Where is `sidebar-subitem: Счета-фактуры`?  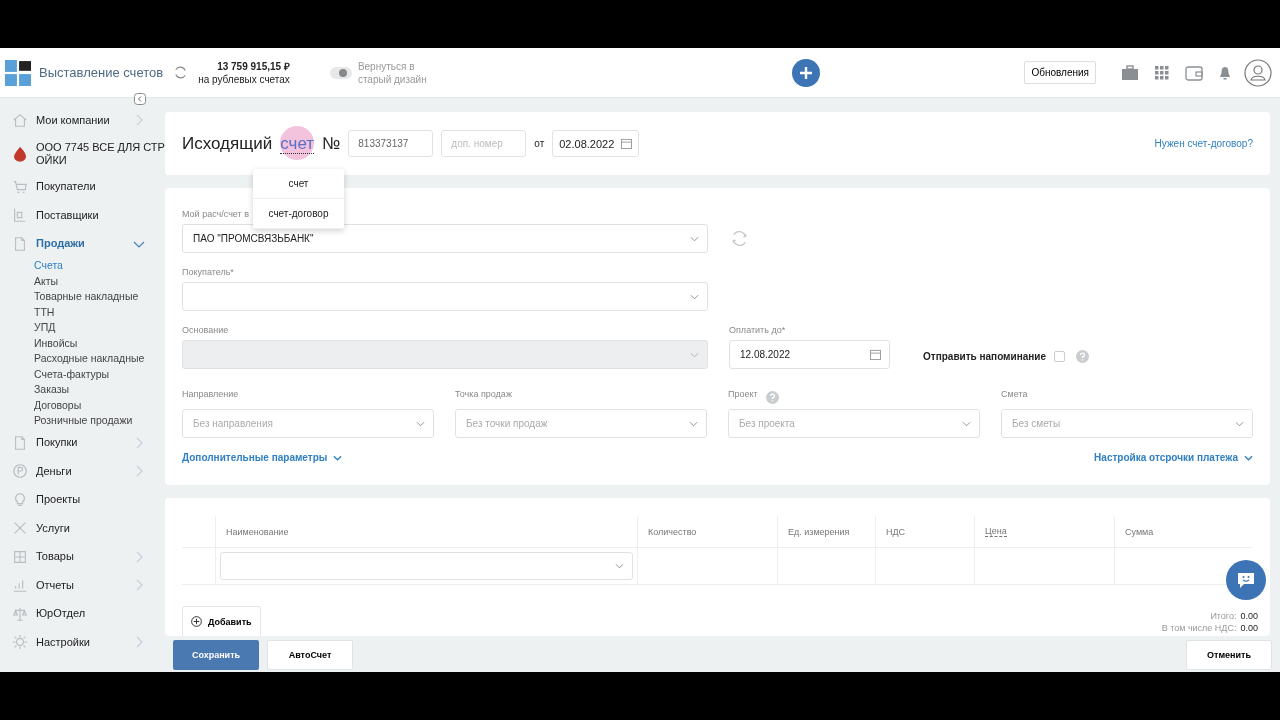
sidebar-subitem: Счета-фактуры is located at coordinates (99, 374).